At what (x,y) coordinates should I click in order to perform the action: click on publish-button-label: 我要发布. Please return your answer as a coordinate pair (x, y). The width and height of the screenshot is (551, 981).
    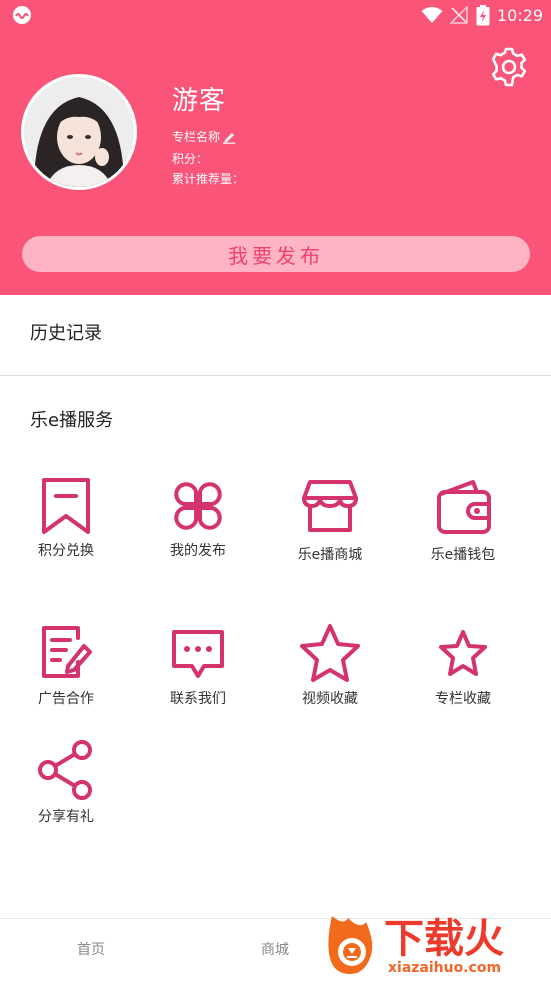
    Looking at the image, I should click on (276, 255).